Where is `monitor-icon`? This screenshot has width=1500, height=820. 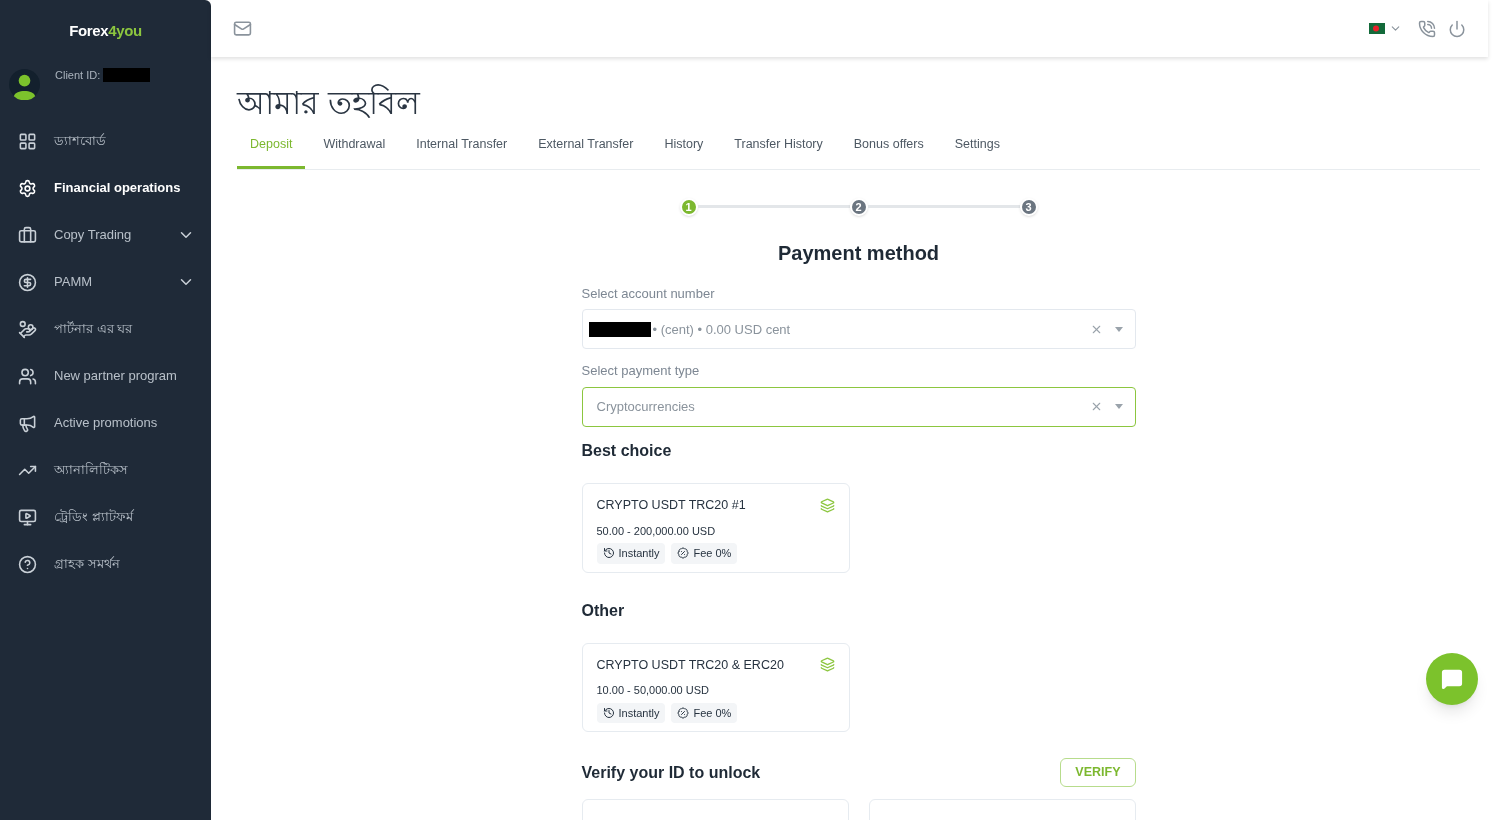 monitor-icon is located at coordinates (27, 517).